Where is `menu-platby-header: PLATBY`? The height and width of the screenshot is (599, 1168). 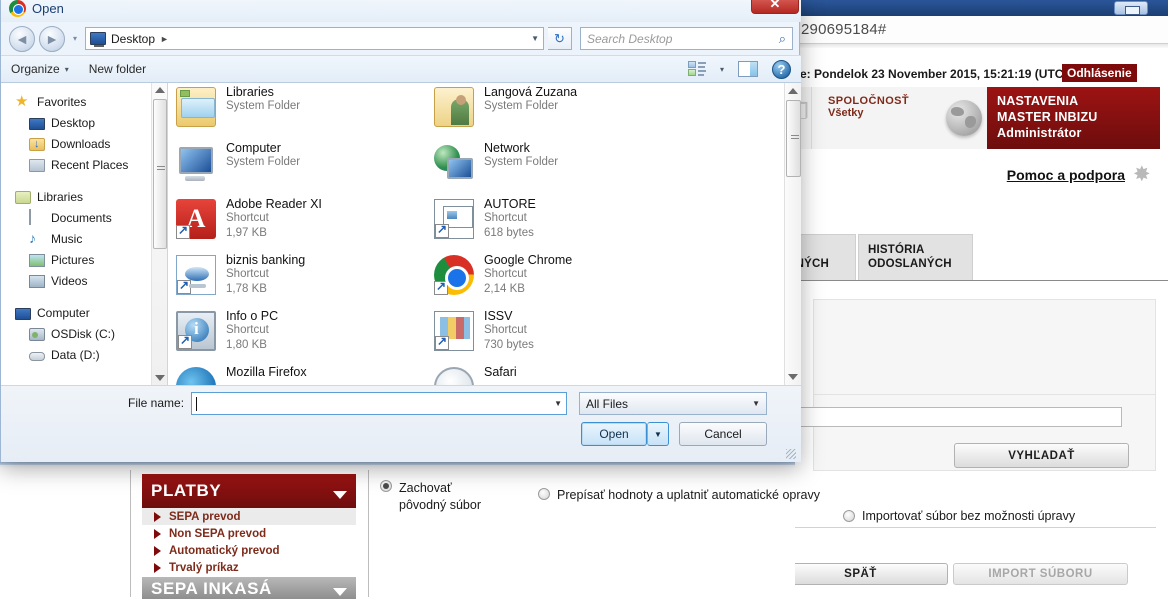 menu-platby-header: PLATBY is located at coordinates (249, 491).